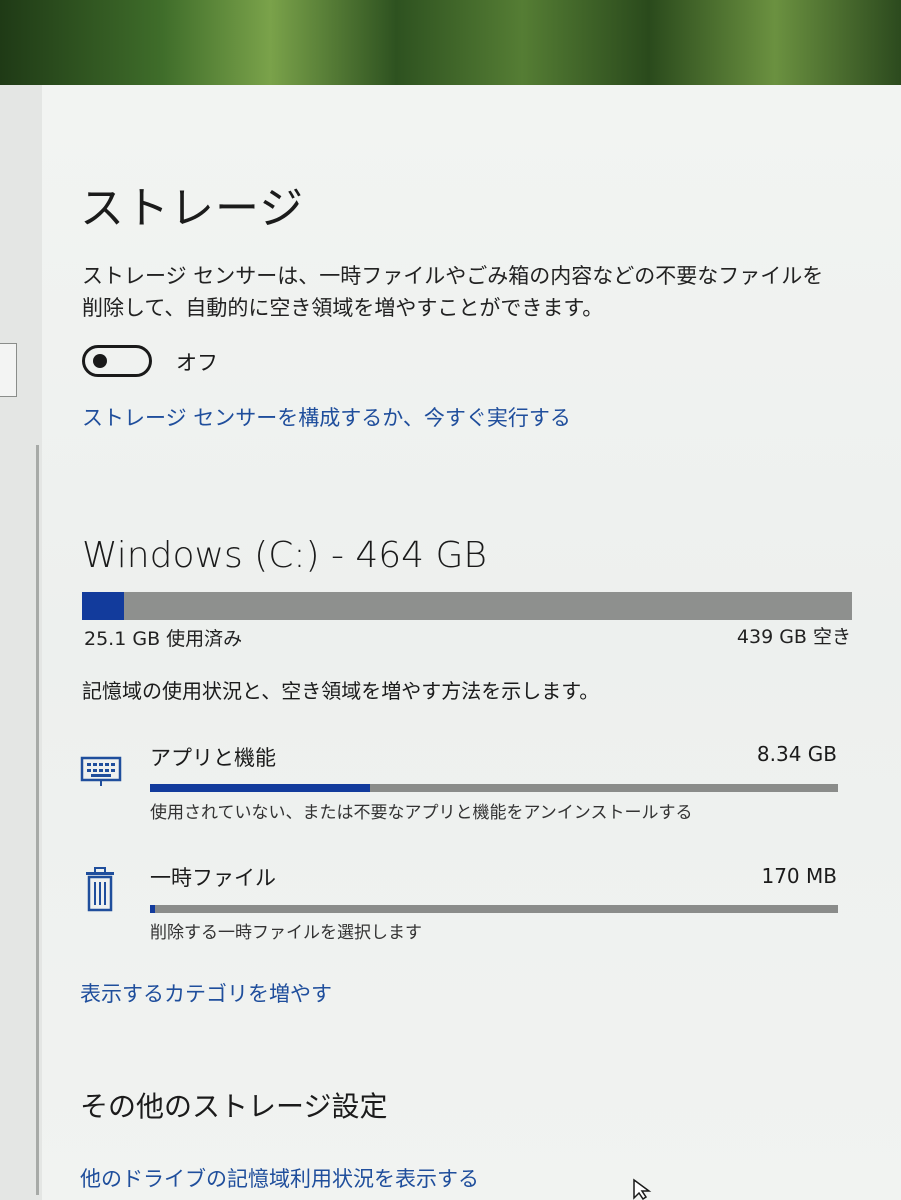 The image size is (901, 1200). What do you see at coordinates (21, 642) in the screenshot?
I see `navigation-pane` at bounding box center [21, 642].